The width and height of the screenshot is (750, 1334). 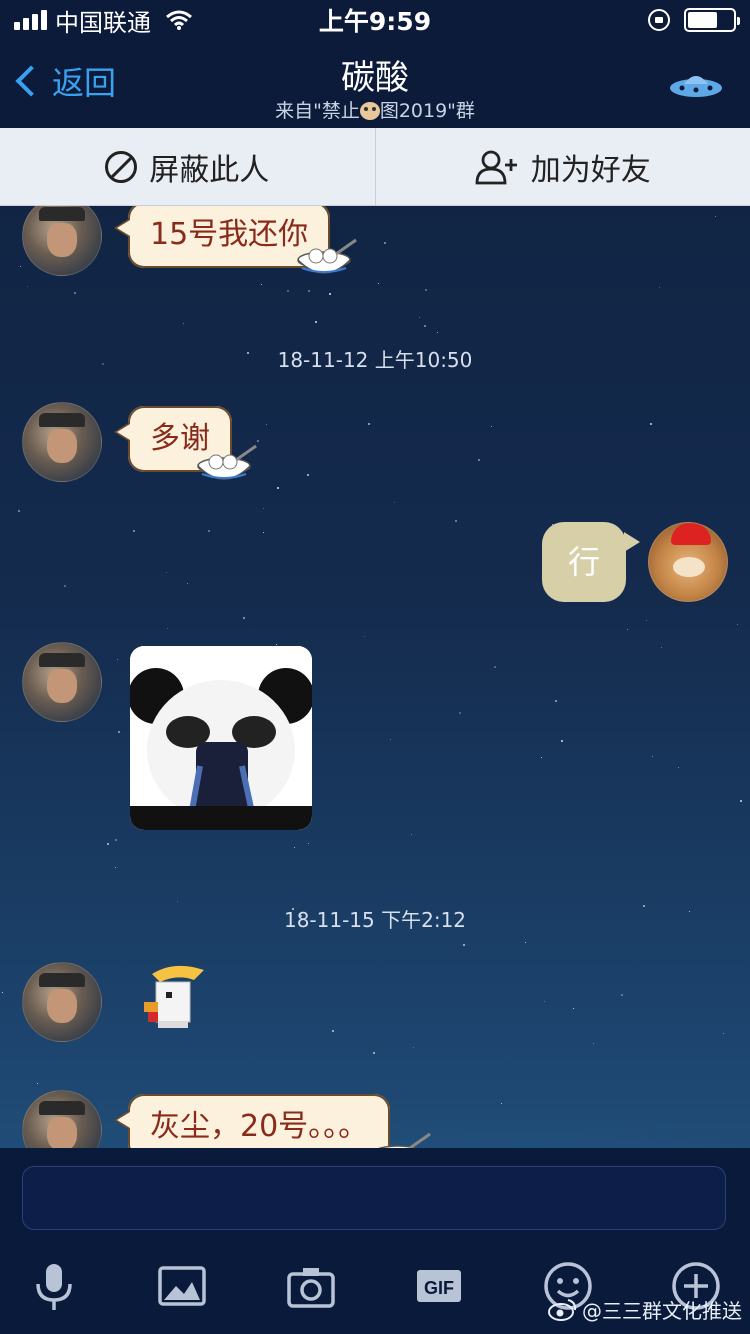 What do you see at coordinates (54, 1286) in the screenshot?
I see `microphone-icon` at bounding box center [54, 1286].